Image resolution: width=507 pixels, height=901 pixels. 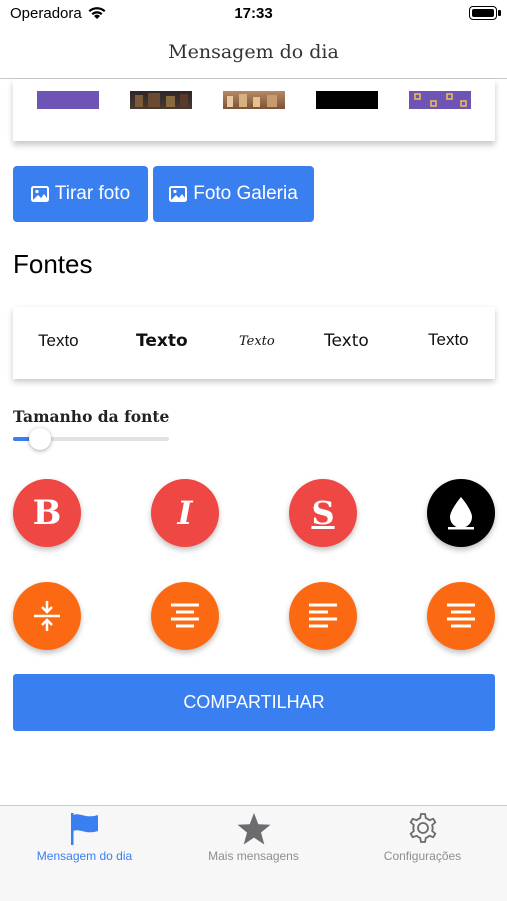 I want to click on strikethrough-button: S, so click(x=323, y=513).